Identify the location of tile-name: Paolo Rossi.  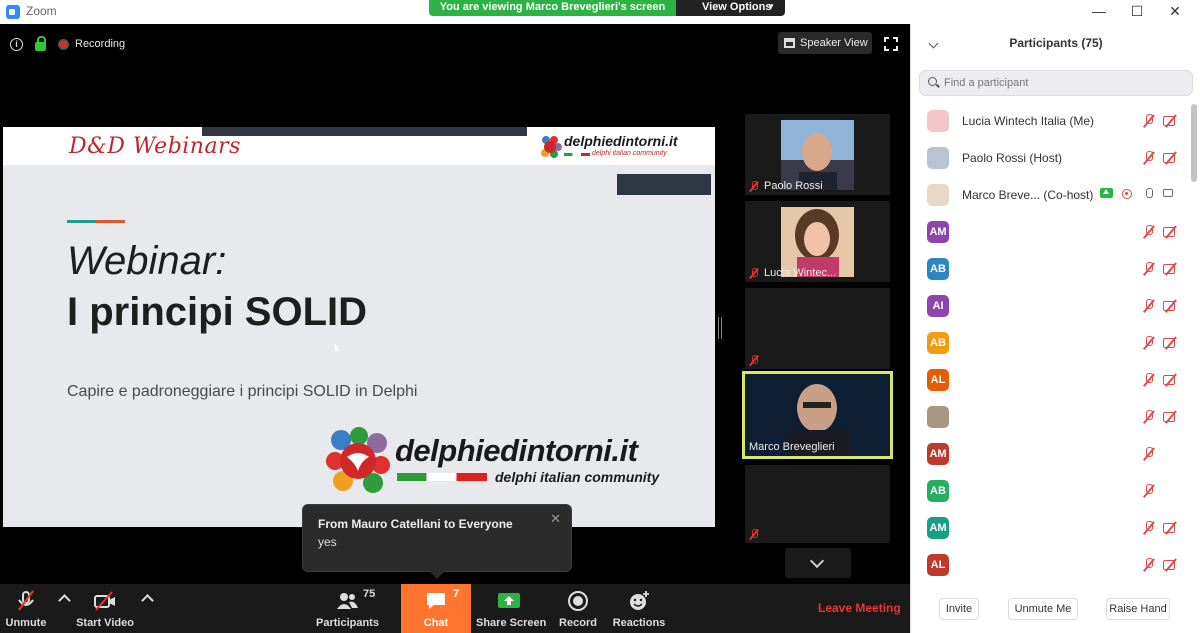
(793, 186).